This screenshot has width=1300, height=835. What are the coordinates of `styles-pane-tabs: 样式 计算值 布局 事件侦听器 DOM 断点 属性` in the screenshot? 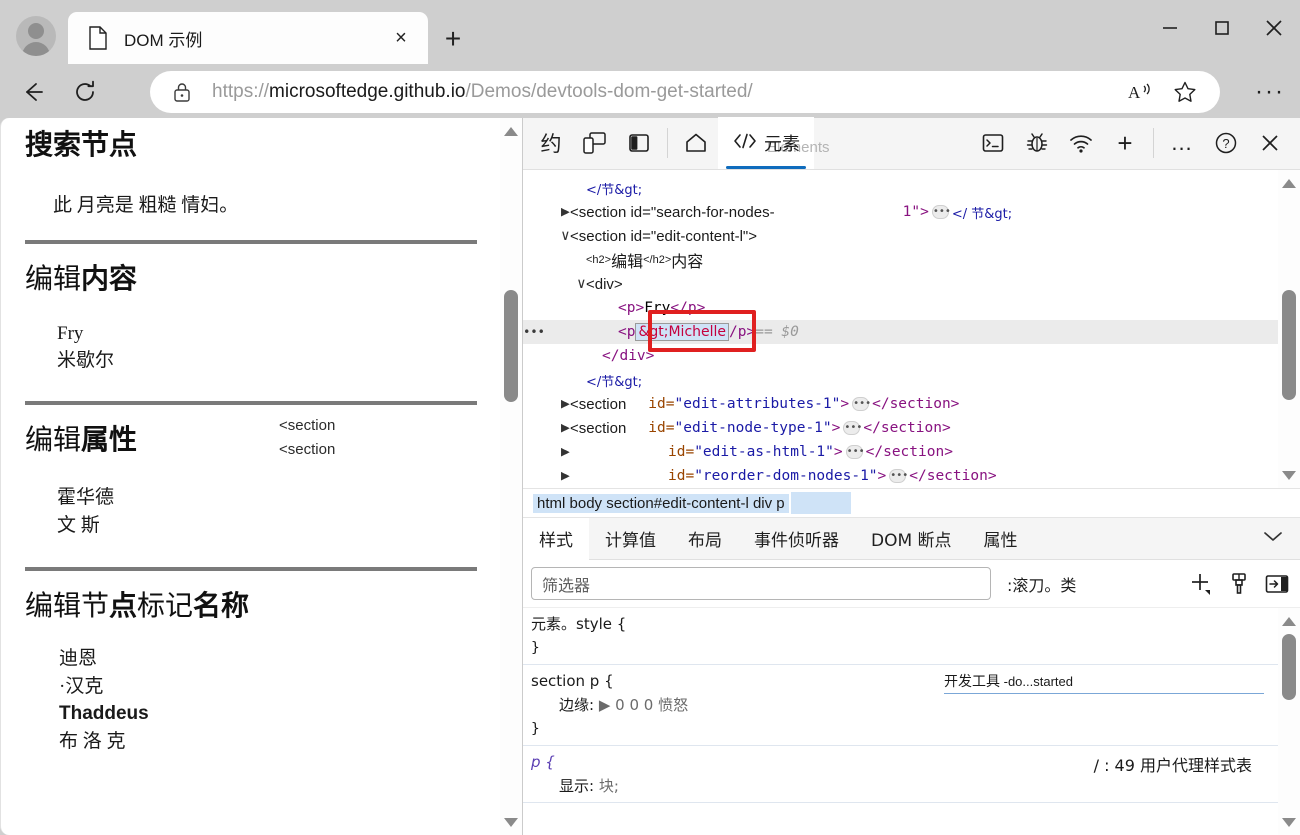 It's located at (911, 538).